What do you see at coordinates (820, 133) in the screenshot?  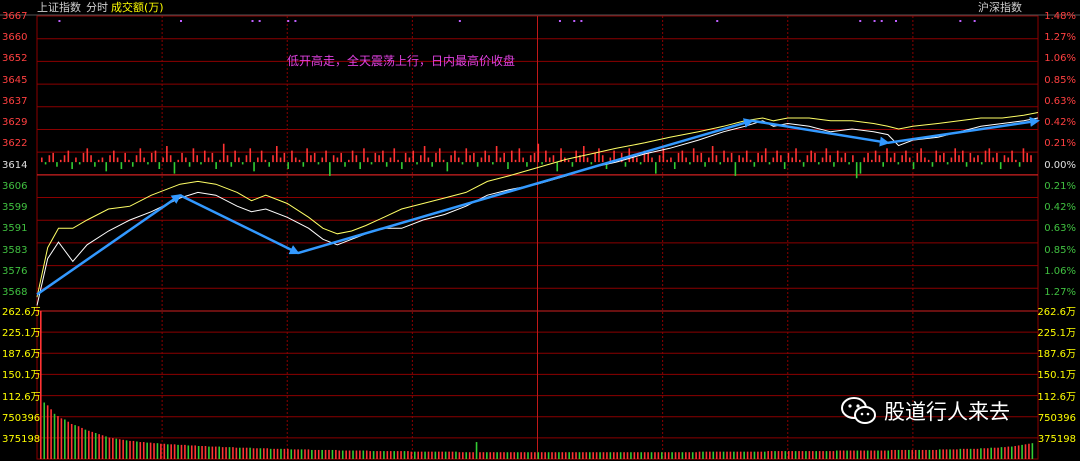 I see `trend-arrow` at bounding box center [820, 133].